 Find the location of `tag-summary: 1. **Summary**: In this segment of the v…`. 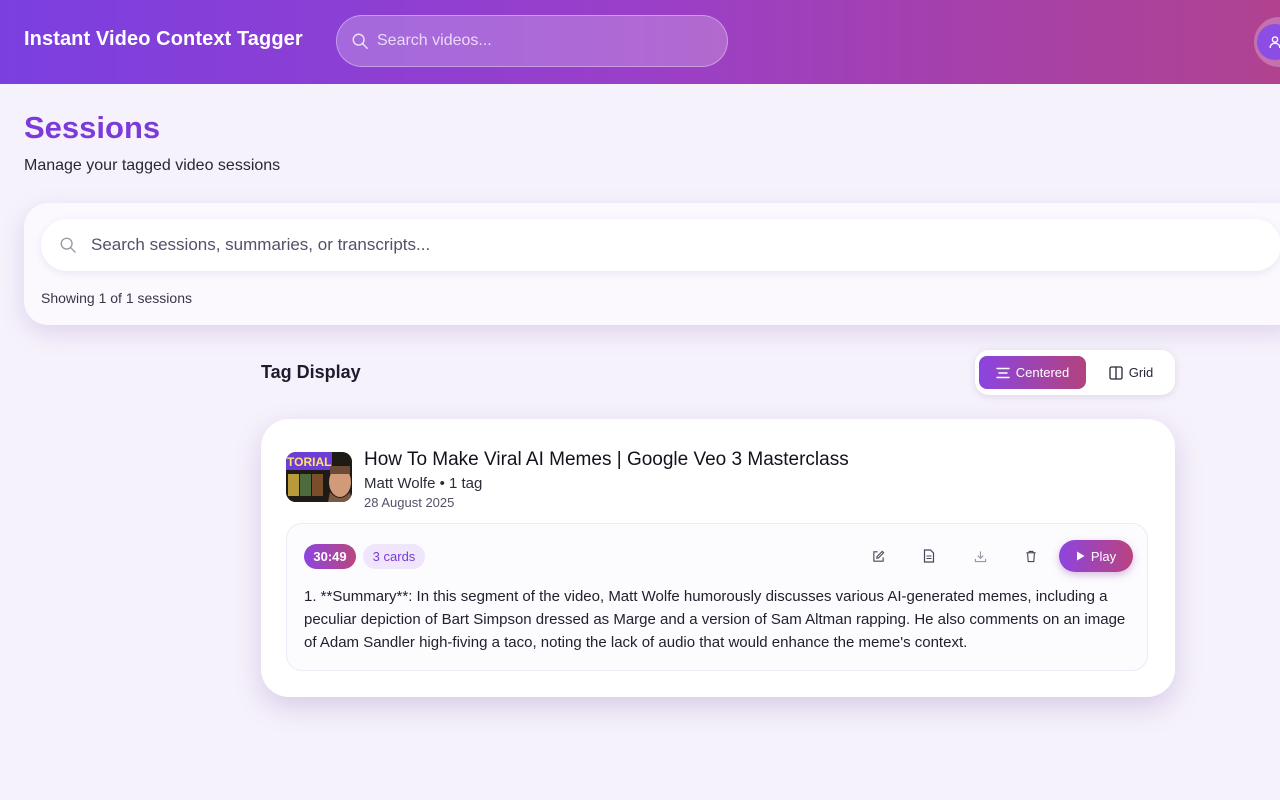

tag-summary: 1. **Summary**: In this segment of the v… is located at coordinates (715, 619).